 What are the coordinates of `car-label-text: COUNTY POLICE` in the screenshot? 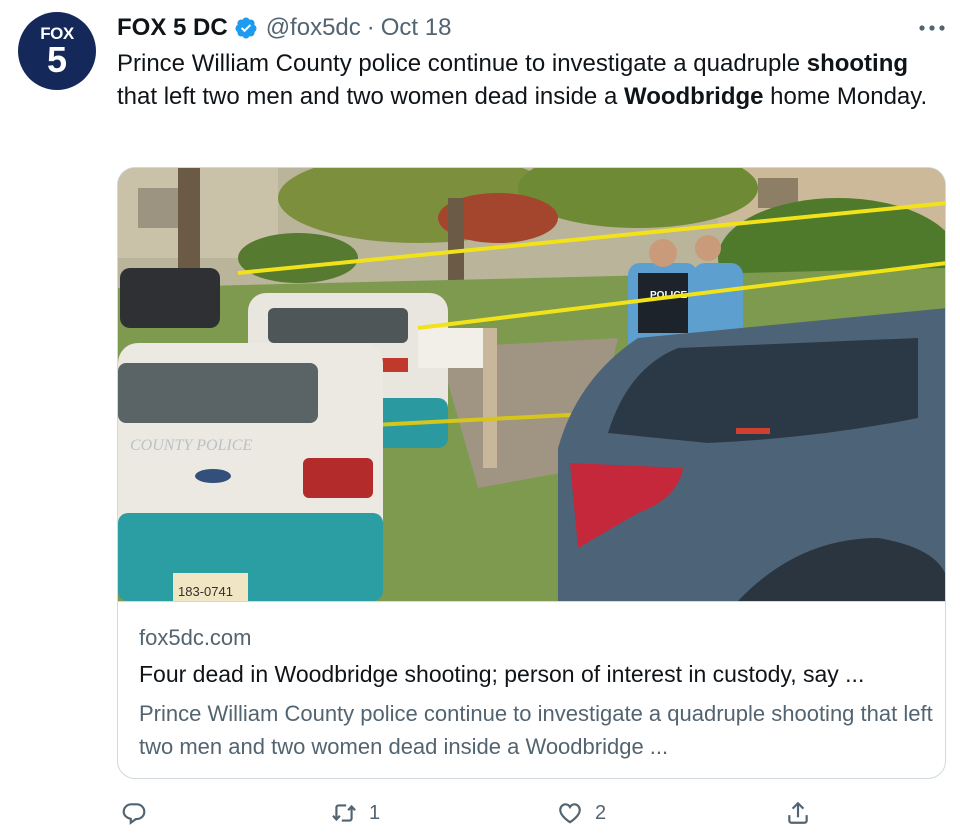 It's located at (191, 445).